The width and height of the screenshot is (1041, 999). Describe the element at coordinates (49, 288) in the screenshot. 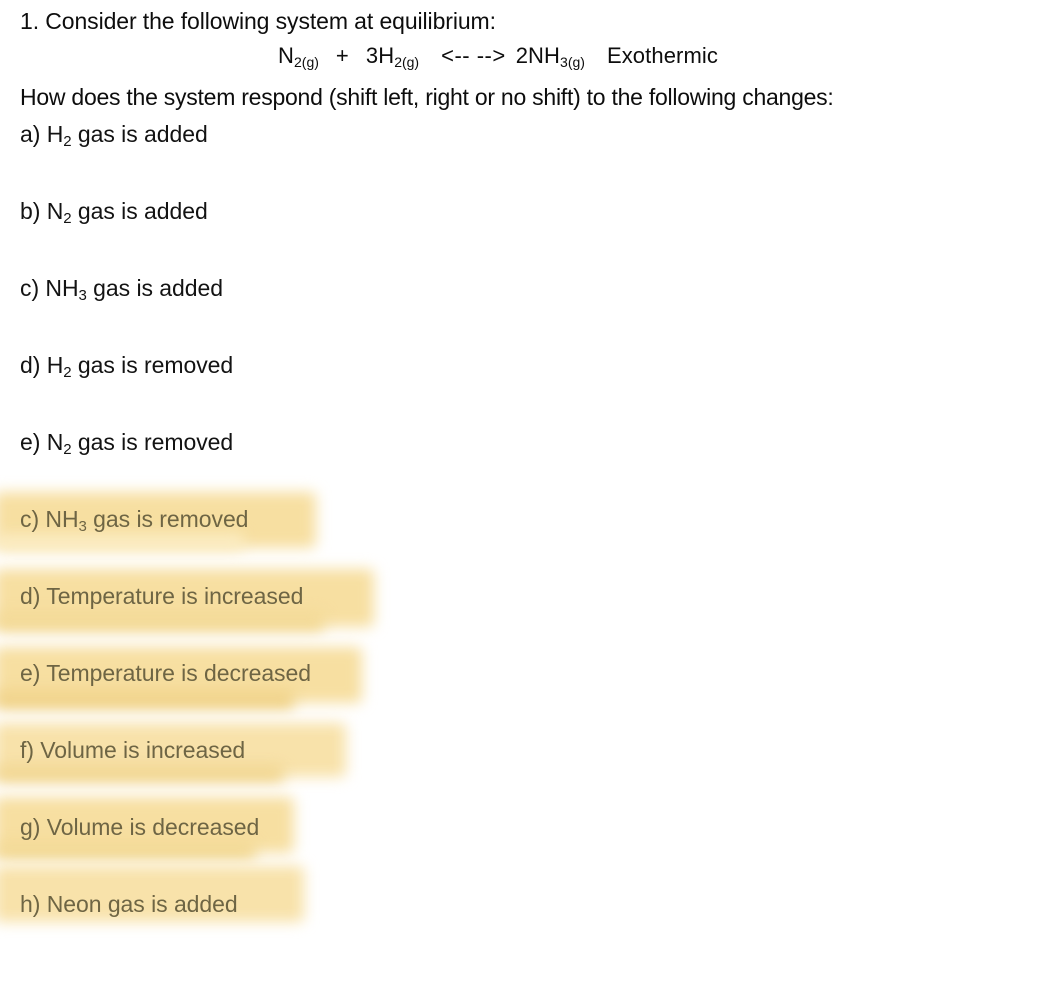

I see `option-c-label: c) NH` at that location.